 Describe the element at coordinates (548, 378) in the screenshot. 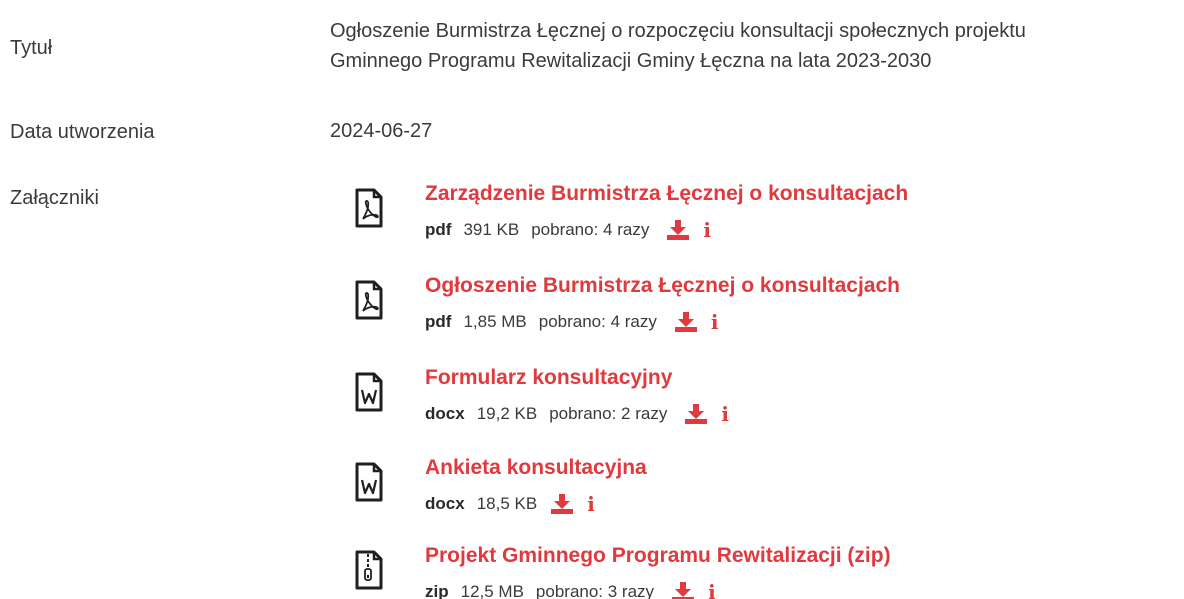

I see `attachment-link: Formularz konsultacyjny` at that location.